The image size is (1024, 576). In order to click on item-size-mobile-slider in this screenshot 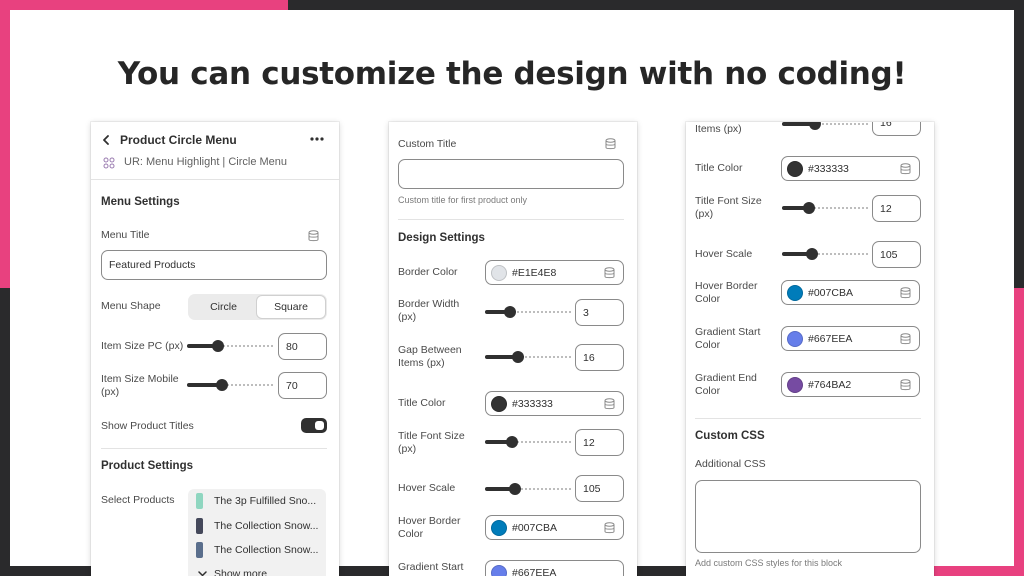, I will do `click(230, 385)`.